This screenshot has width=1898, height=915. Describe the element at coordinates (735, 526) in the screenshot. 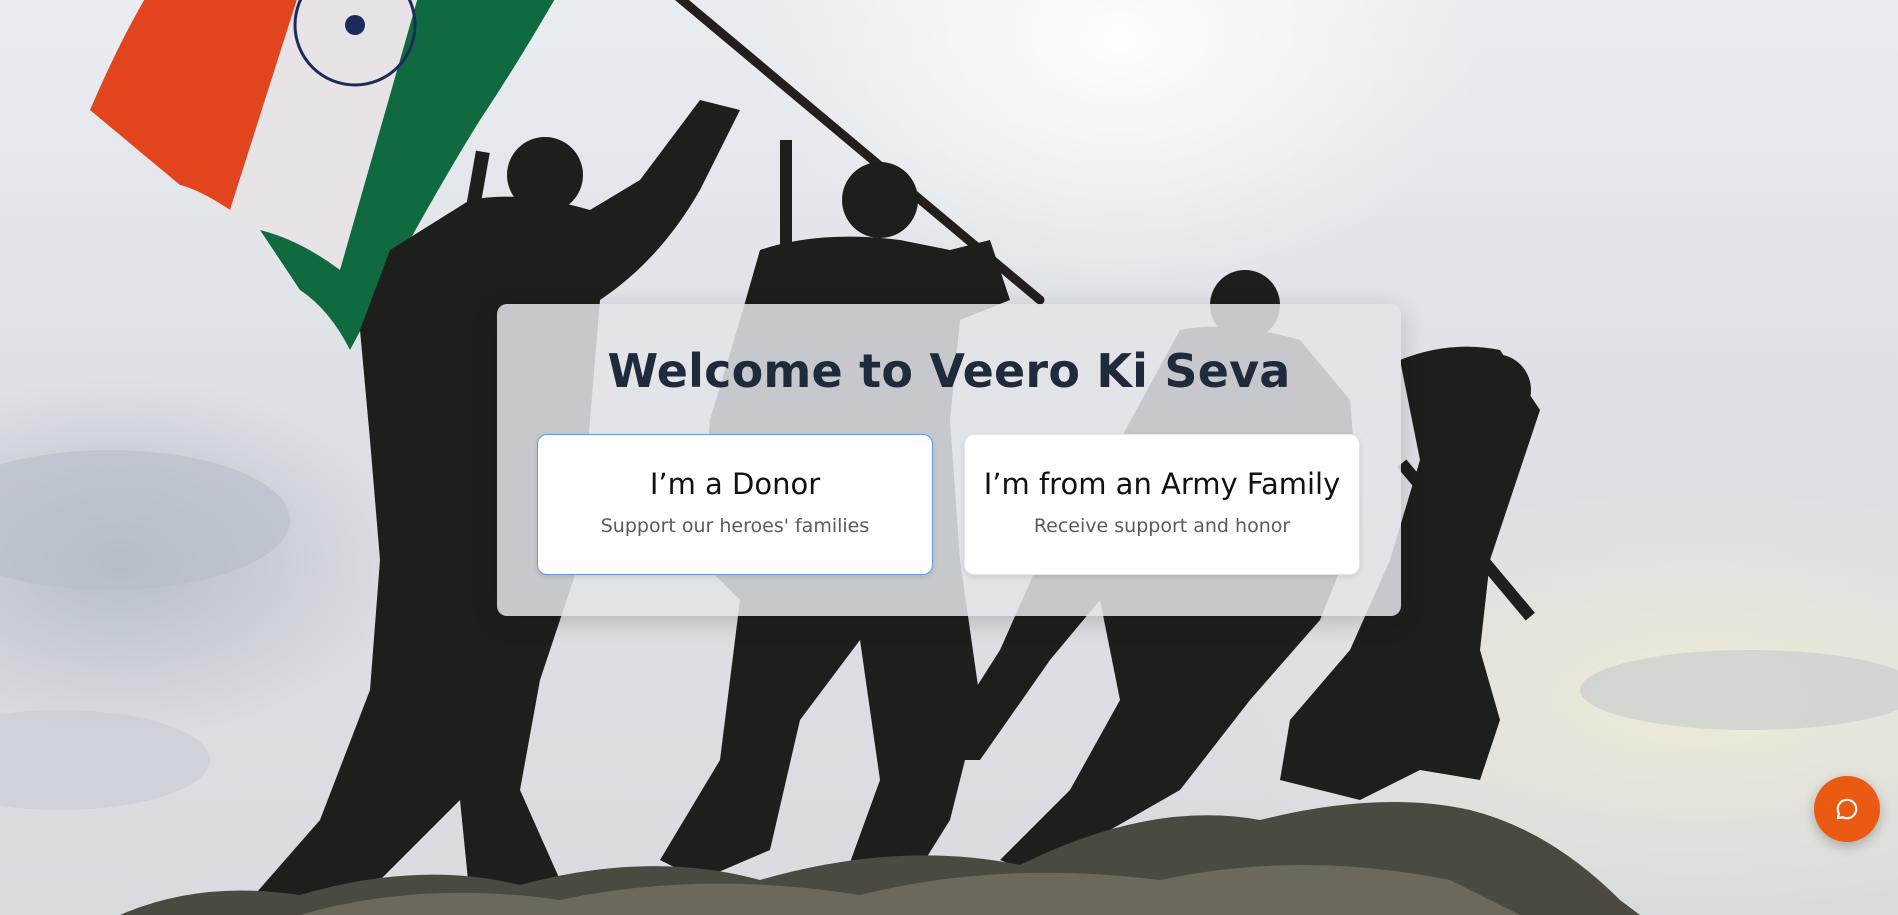

I see `donor-option-subtitle: Support our heroes' families` at that location.